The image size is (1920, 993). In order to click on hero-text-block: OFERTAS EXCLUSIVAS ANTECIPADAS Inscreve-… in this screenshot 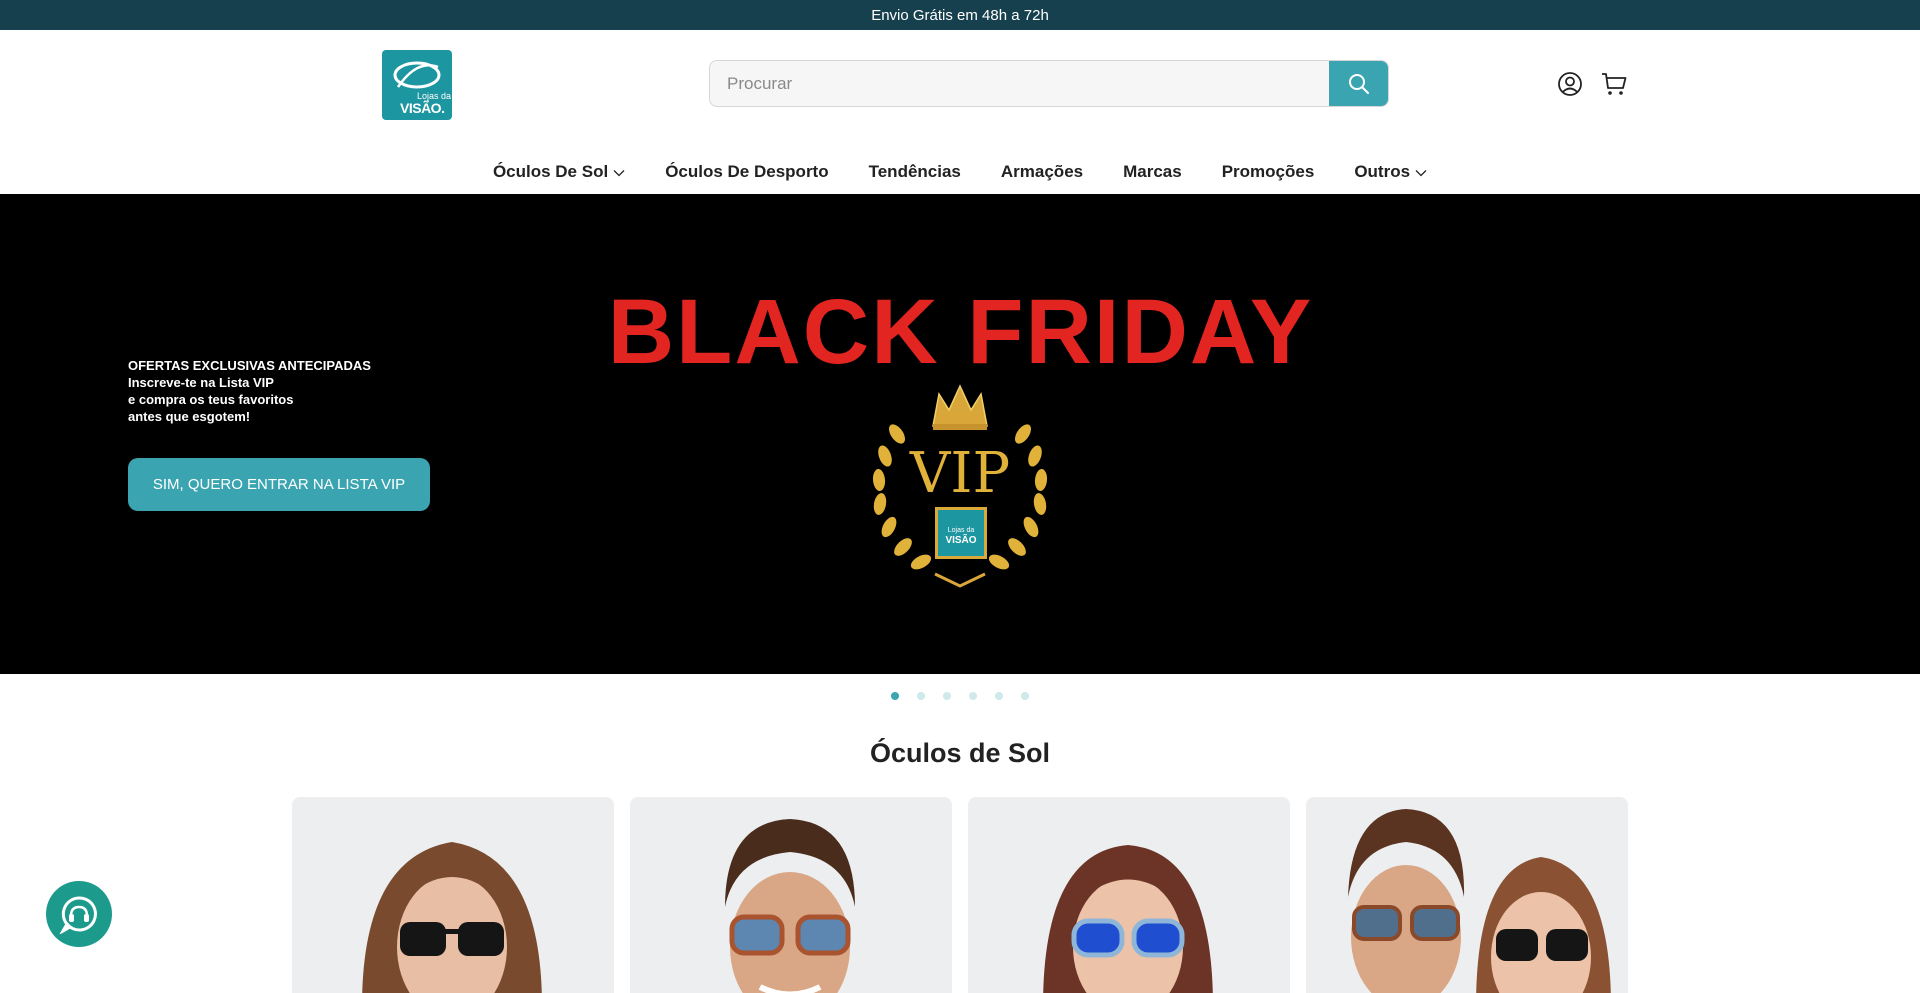, I will do `click(249, 391)`.